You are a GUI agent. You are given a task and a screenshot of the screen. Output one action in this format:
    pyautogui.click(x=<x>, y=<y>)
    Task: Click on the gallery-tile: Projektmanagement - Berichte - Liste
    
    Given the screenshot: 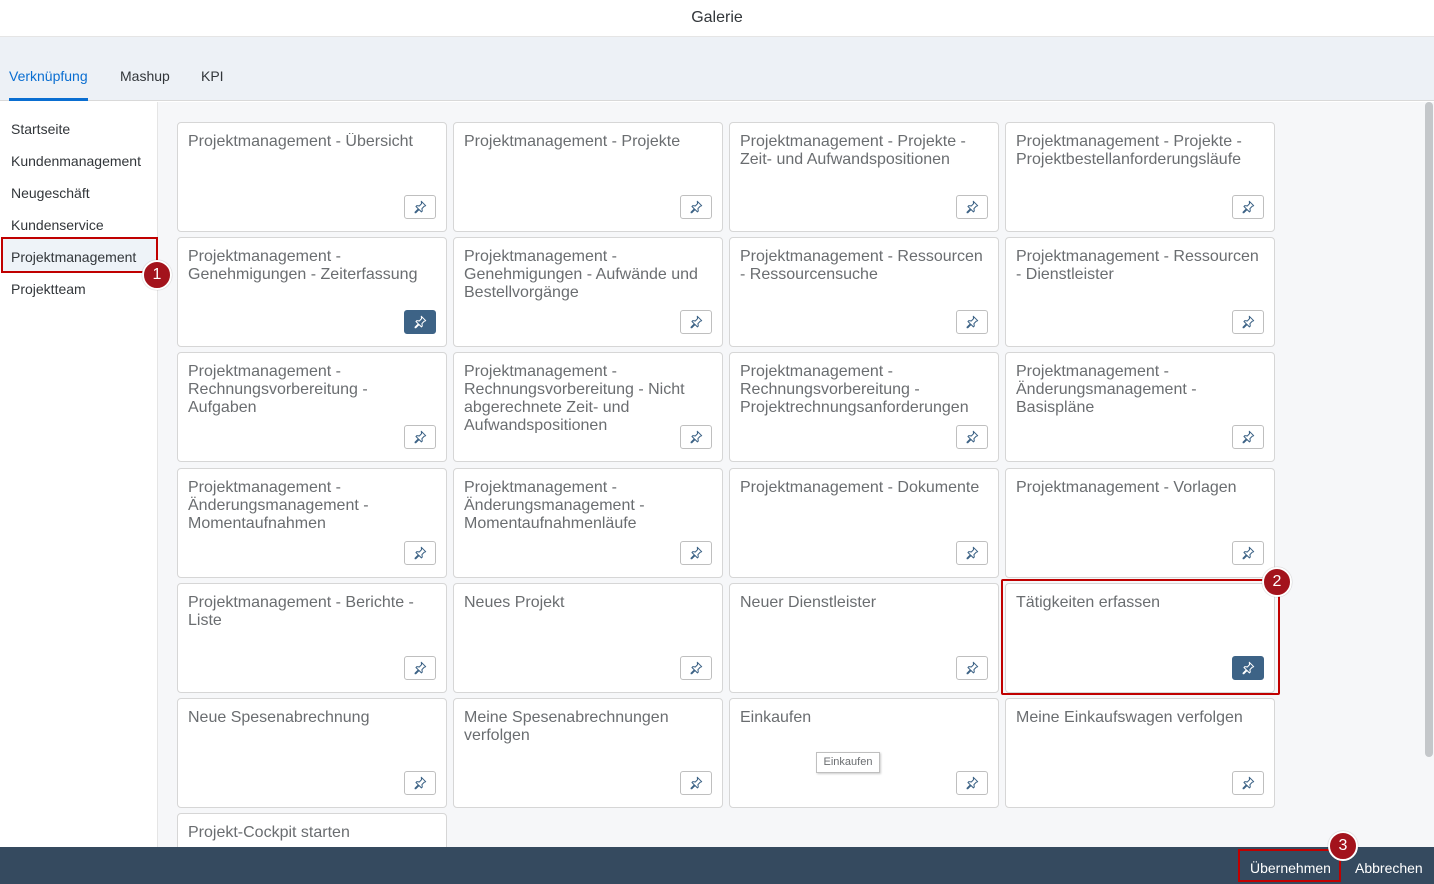 What is the action you would take?
    pyautogui.click(x=312, y=638)
    